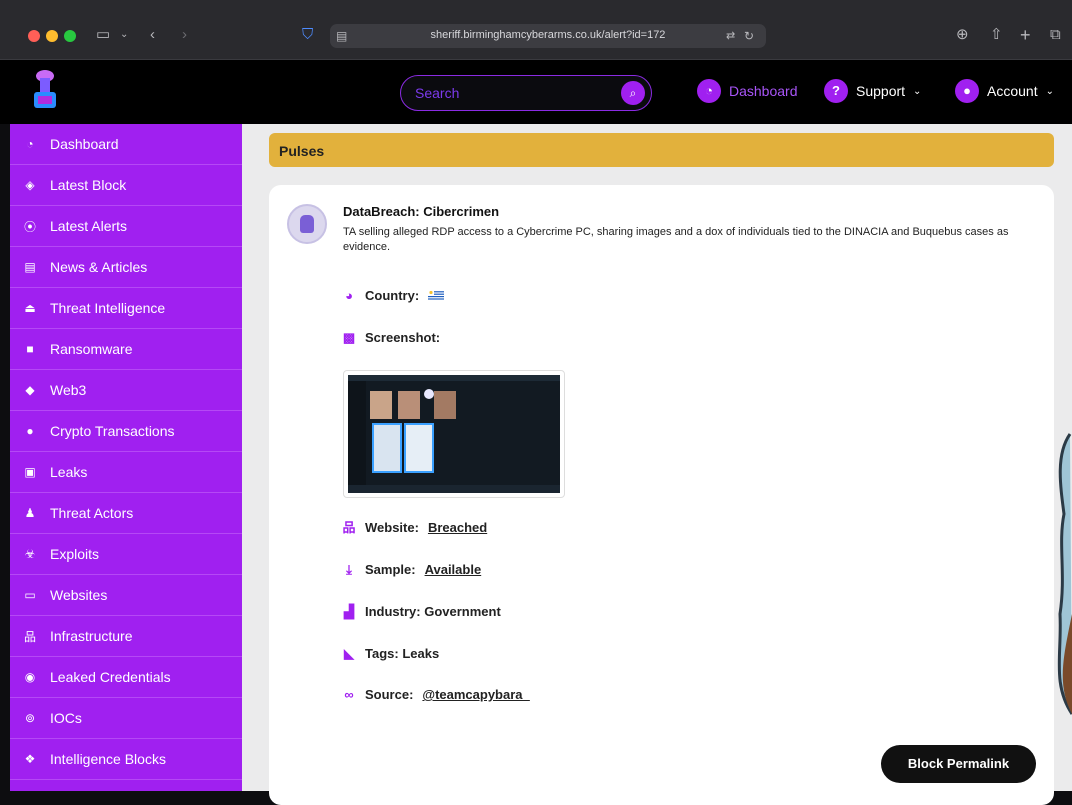 The width and height of the screenshot is (1072, 805). What do you see at coordinates (108, 759) in the screenshot?
I see `sidebar-item-label: Intelligence Blocks` at bounding box center [108, 759].